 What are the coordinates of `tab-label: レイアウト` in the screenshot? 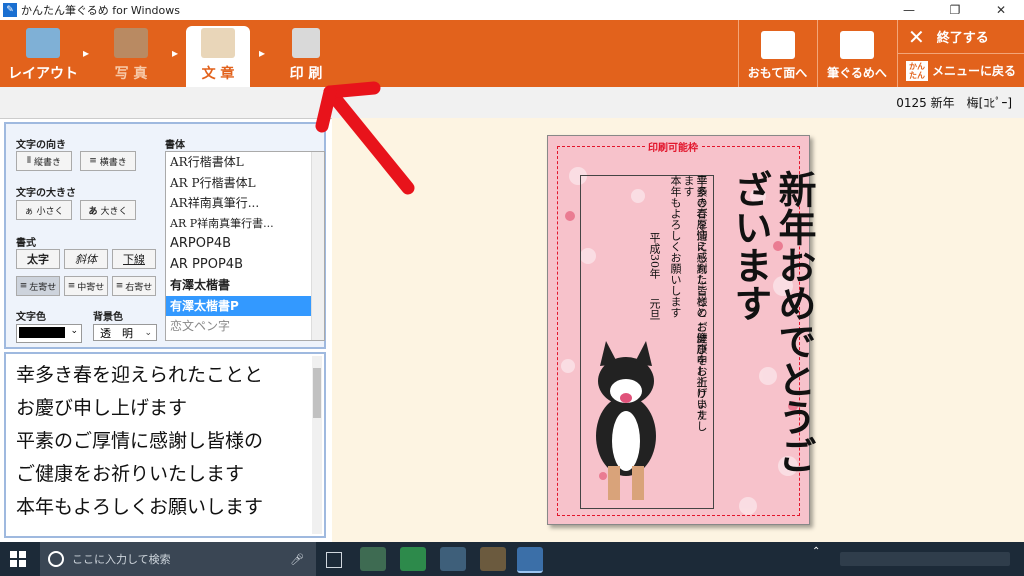 It's located at (43, 74).